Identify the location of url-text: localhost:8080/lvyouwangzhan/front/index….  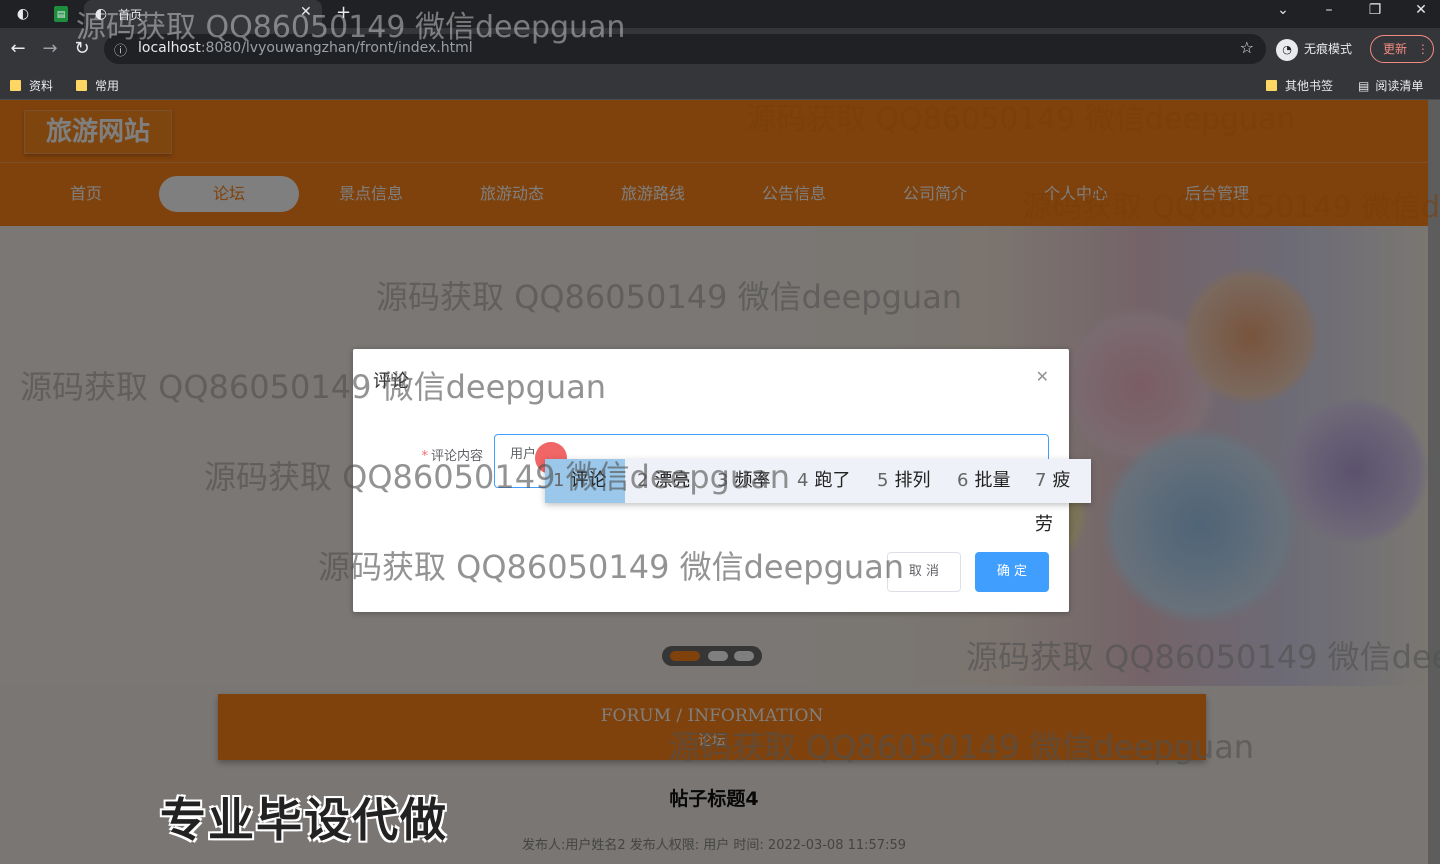
(305, 48).